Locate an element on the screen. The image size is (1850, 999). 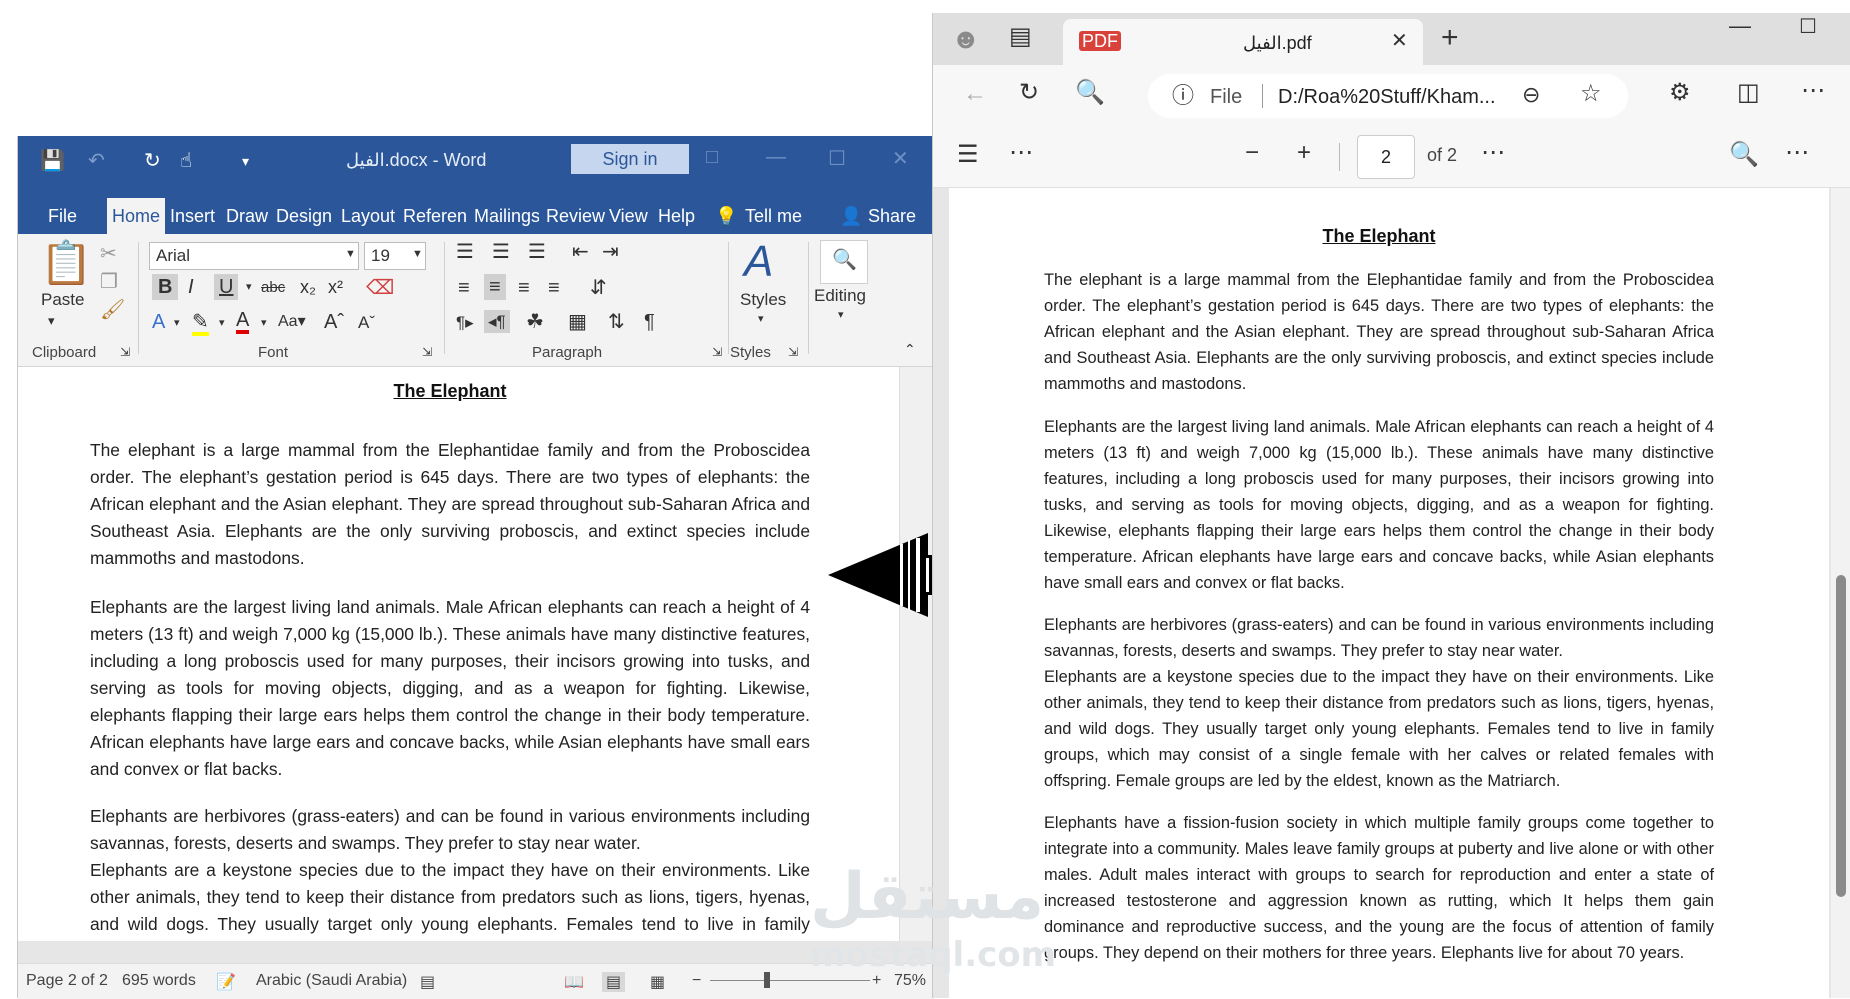
paste-dropdown-icon: ▾ is located at coordinates (51, 320).